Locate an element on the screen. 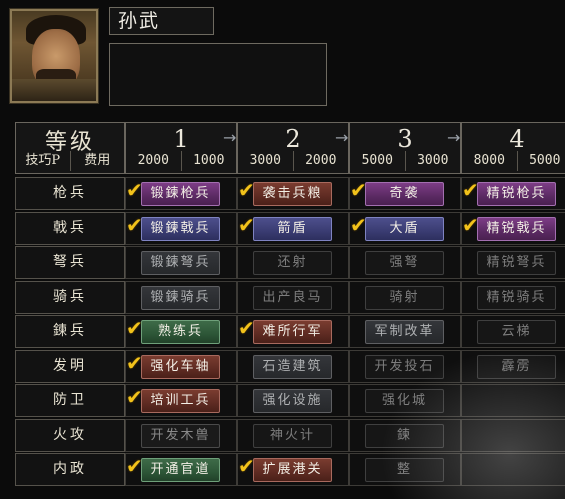 This screenshot has height=499, width=565. general-portrait is located at coordinates (54, 56).